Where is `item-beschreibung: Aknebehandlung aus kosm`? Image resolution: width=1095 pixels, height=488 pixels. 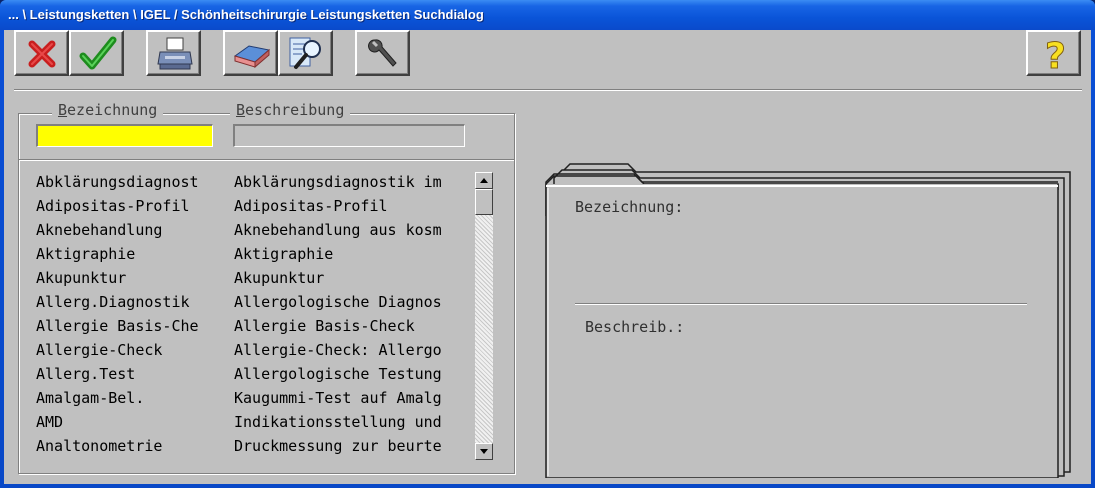
item-beschreibung: Aknebehandlung aus kosm is located at coordinates (338, 230).